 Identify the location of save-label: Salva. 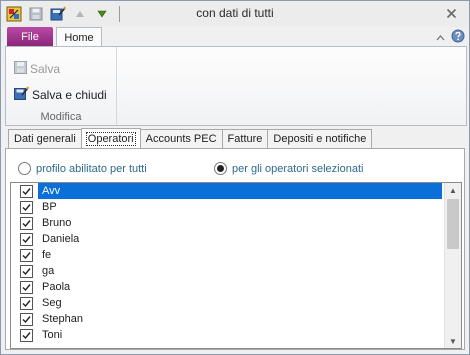
(45, 69).